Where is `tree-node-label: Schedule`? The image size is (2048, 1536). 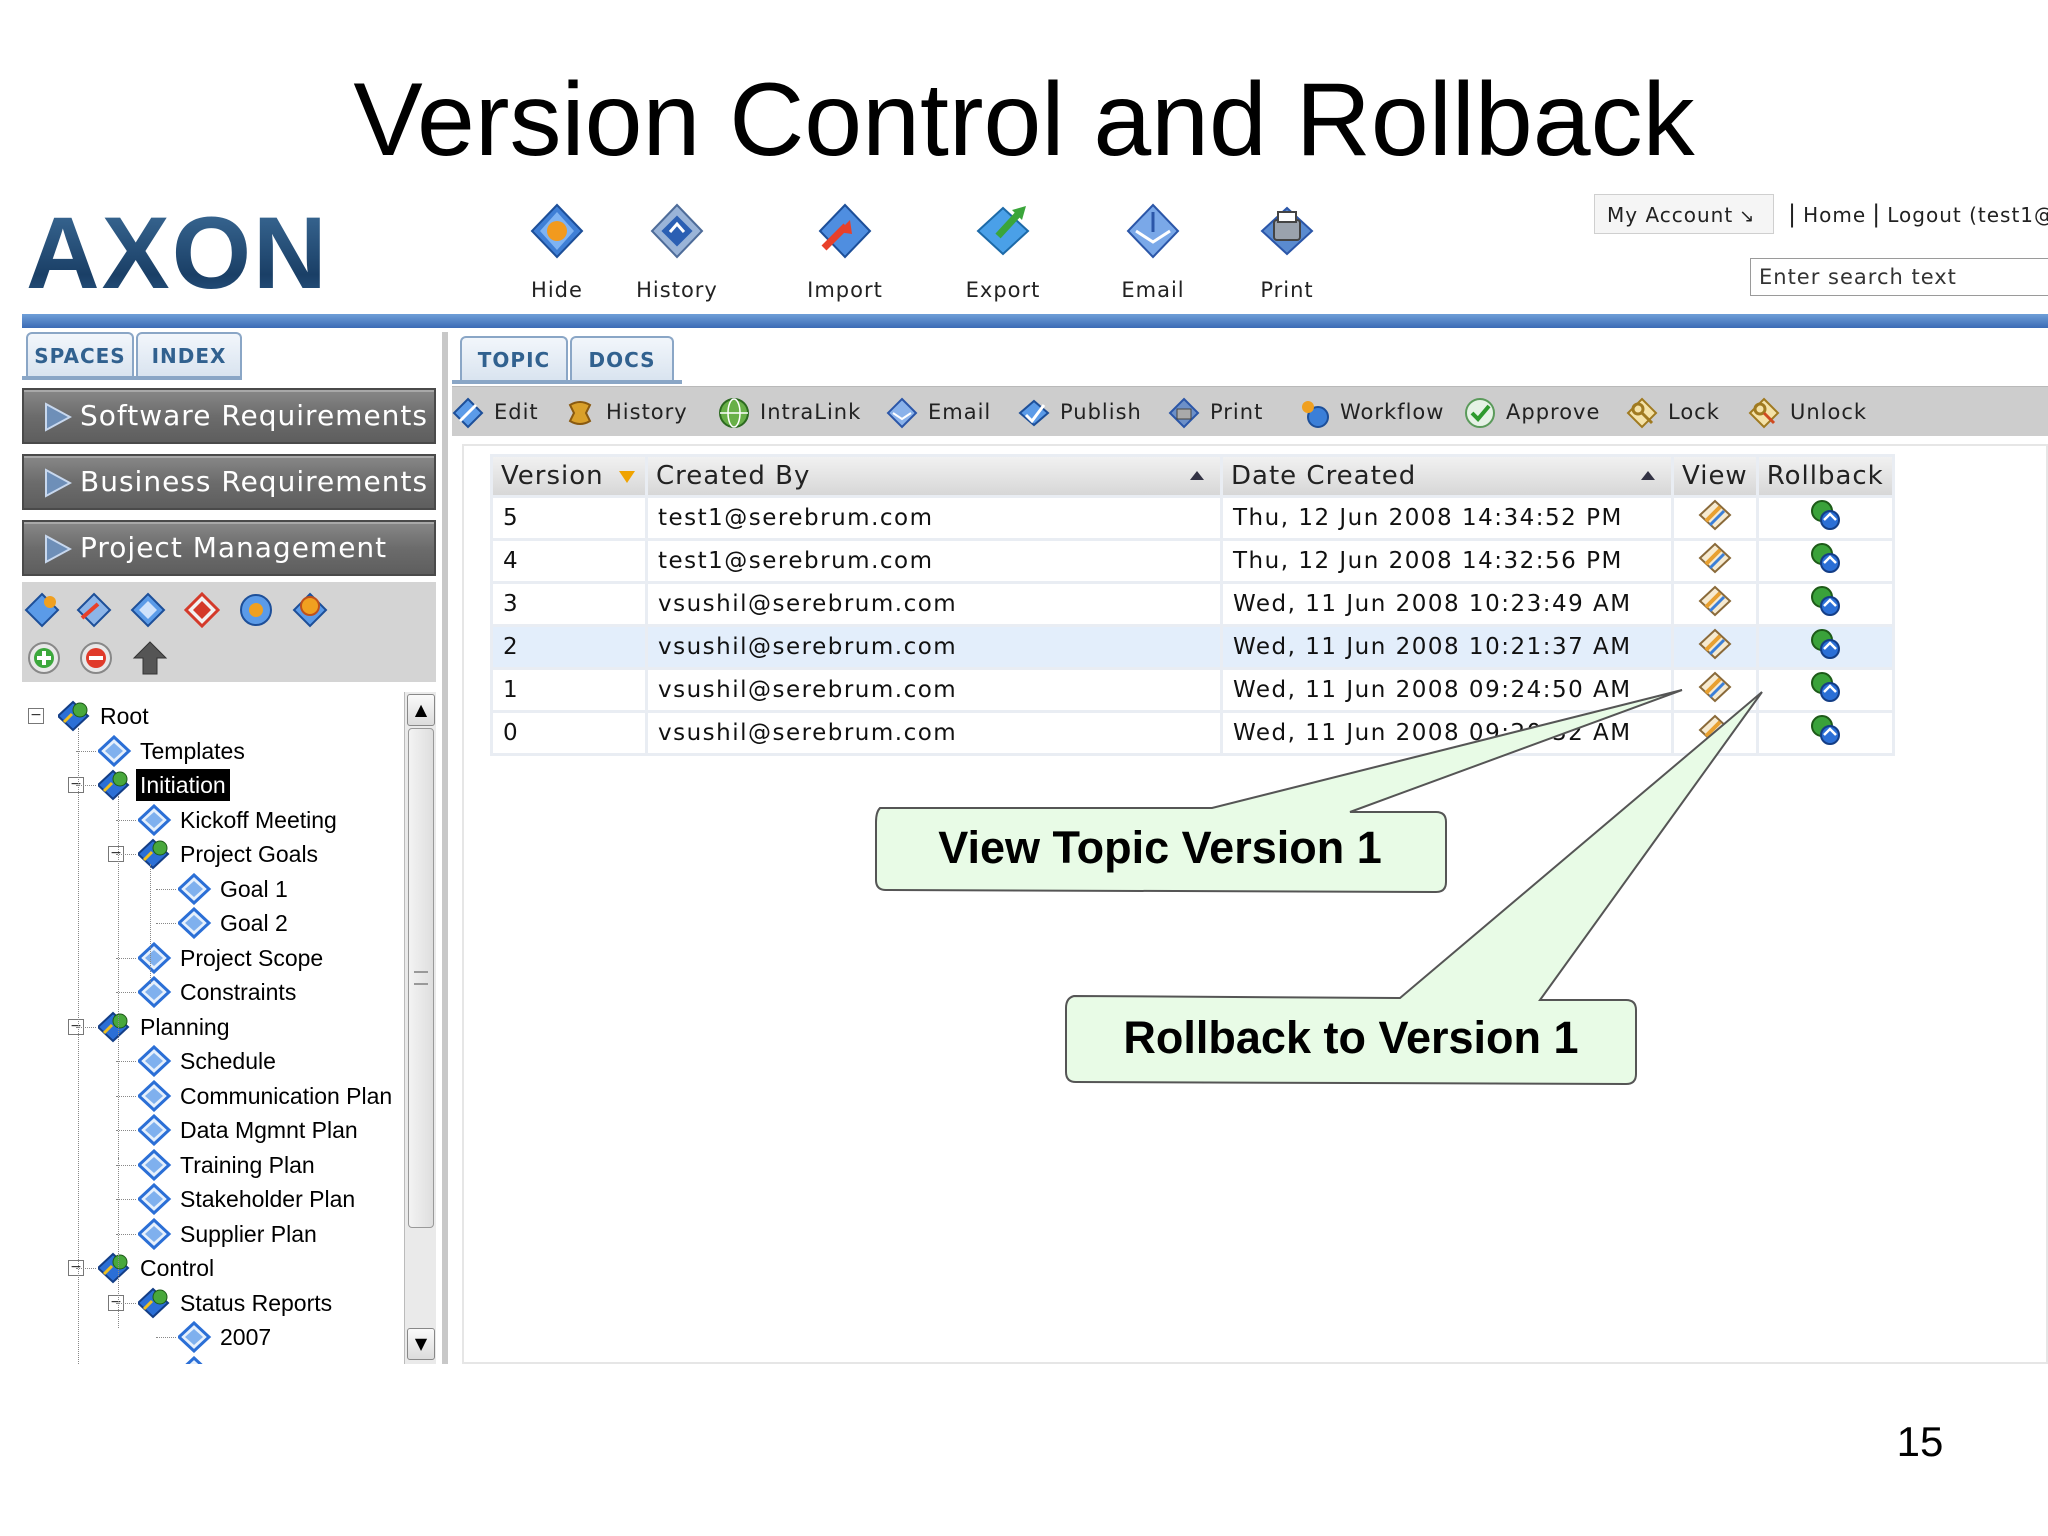 tree-node-label: Schedule is located at coordinates (228, 1061).